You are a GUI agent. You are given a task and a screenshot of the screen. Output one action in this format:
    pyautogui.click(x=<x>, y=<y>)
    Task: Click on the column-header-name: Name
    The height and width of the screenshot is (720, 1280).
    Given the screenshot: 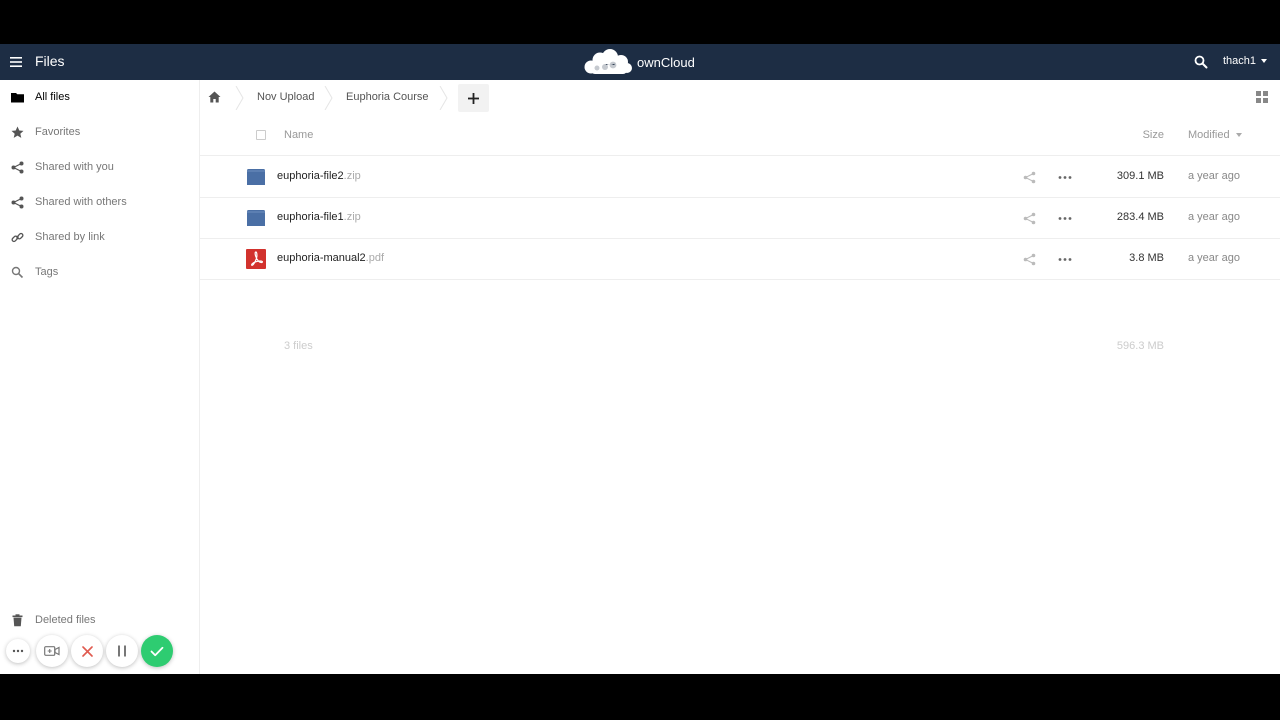 What is the action you would take?
    pyautogui.click(x=298, y=135)
    